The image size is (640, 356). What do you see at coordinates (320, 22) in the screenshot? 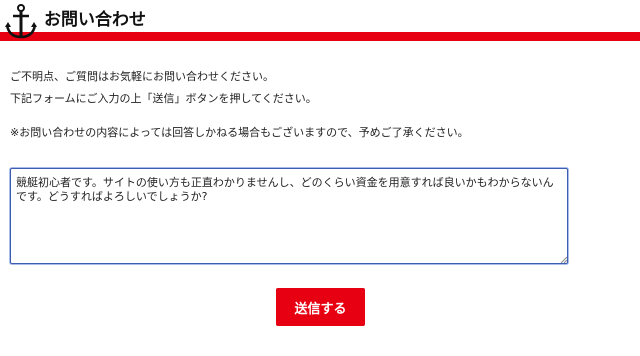
I see `page-header: お問い合わせ` at bounding box center [320, 22].